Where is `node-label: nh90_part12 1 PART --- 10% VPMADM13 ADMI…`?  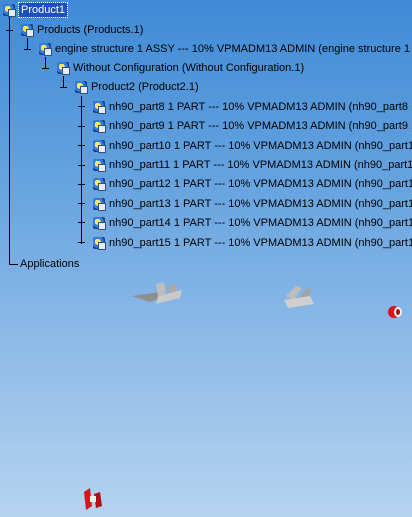 node-label: nh90_part12 1 PART --- 10% VPMADM13 ADMI… is located at coordinates (260, 184).